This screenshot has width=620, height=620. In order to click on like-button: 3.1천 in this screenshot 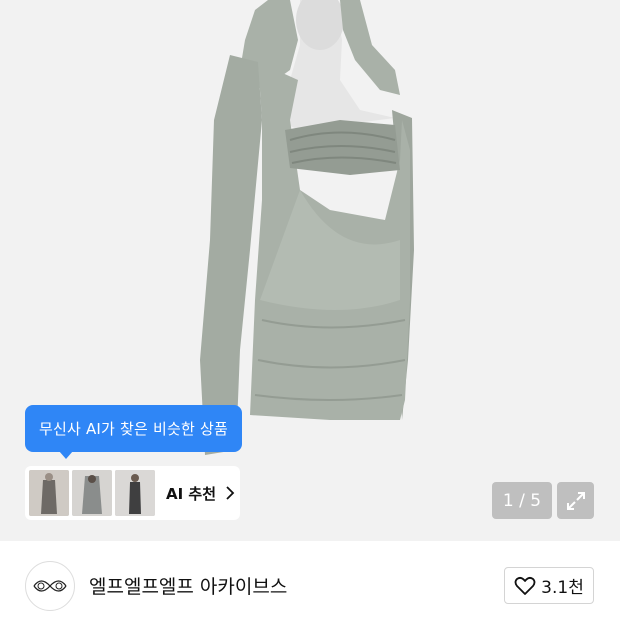, I will do `click(549, 585)`.